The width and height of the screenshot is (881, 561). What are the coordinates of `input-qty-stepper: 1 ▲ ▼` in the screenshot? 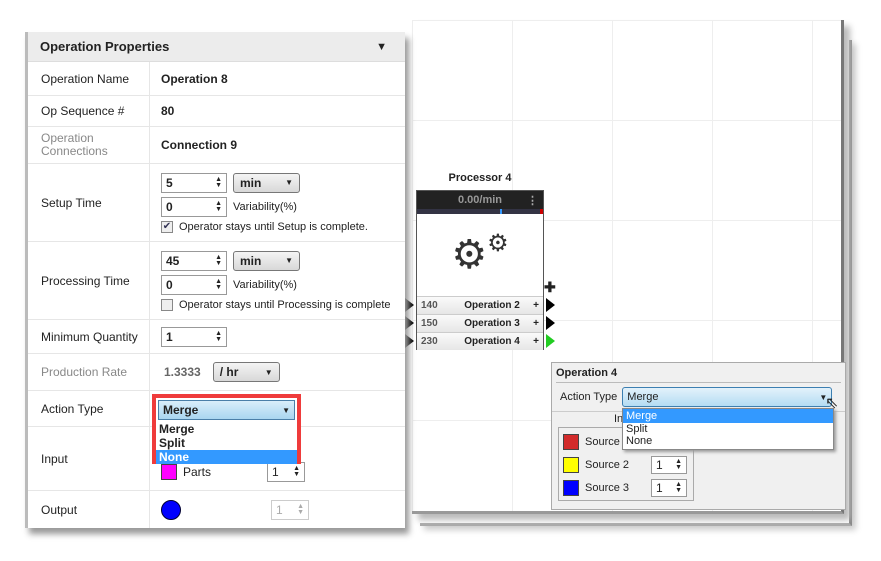 It's located at (286, 472).